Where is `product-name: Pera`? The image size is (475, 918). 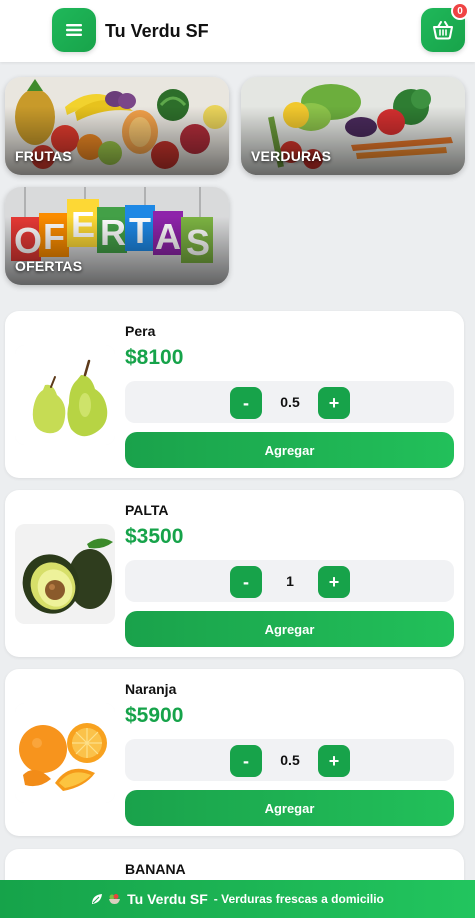 product-name: Pera is located at coordinates (140, 331).